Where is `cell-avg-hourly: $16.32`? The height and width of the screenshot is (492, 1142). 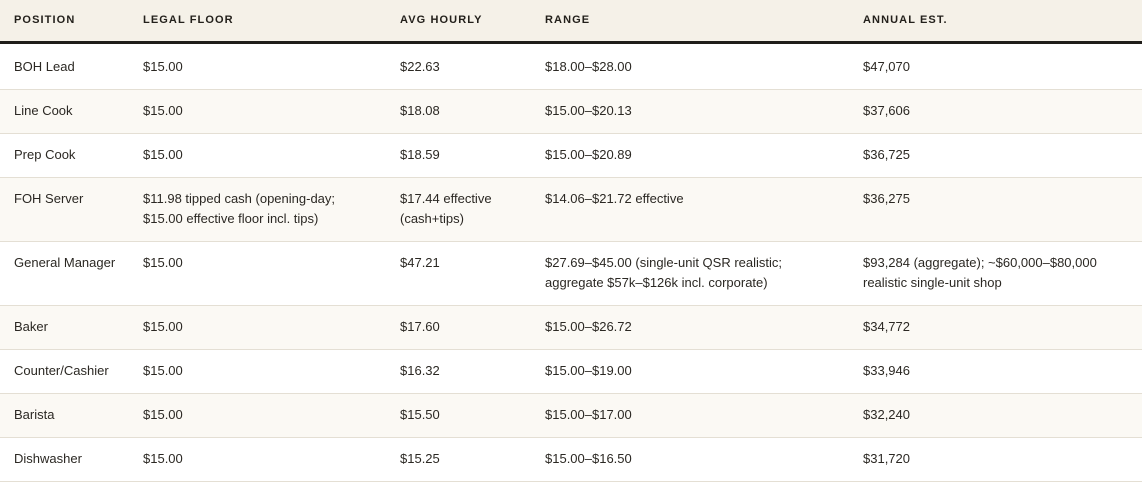 cell-avg-hourly: $16.32 is located at coordinates (458, 371).